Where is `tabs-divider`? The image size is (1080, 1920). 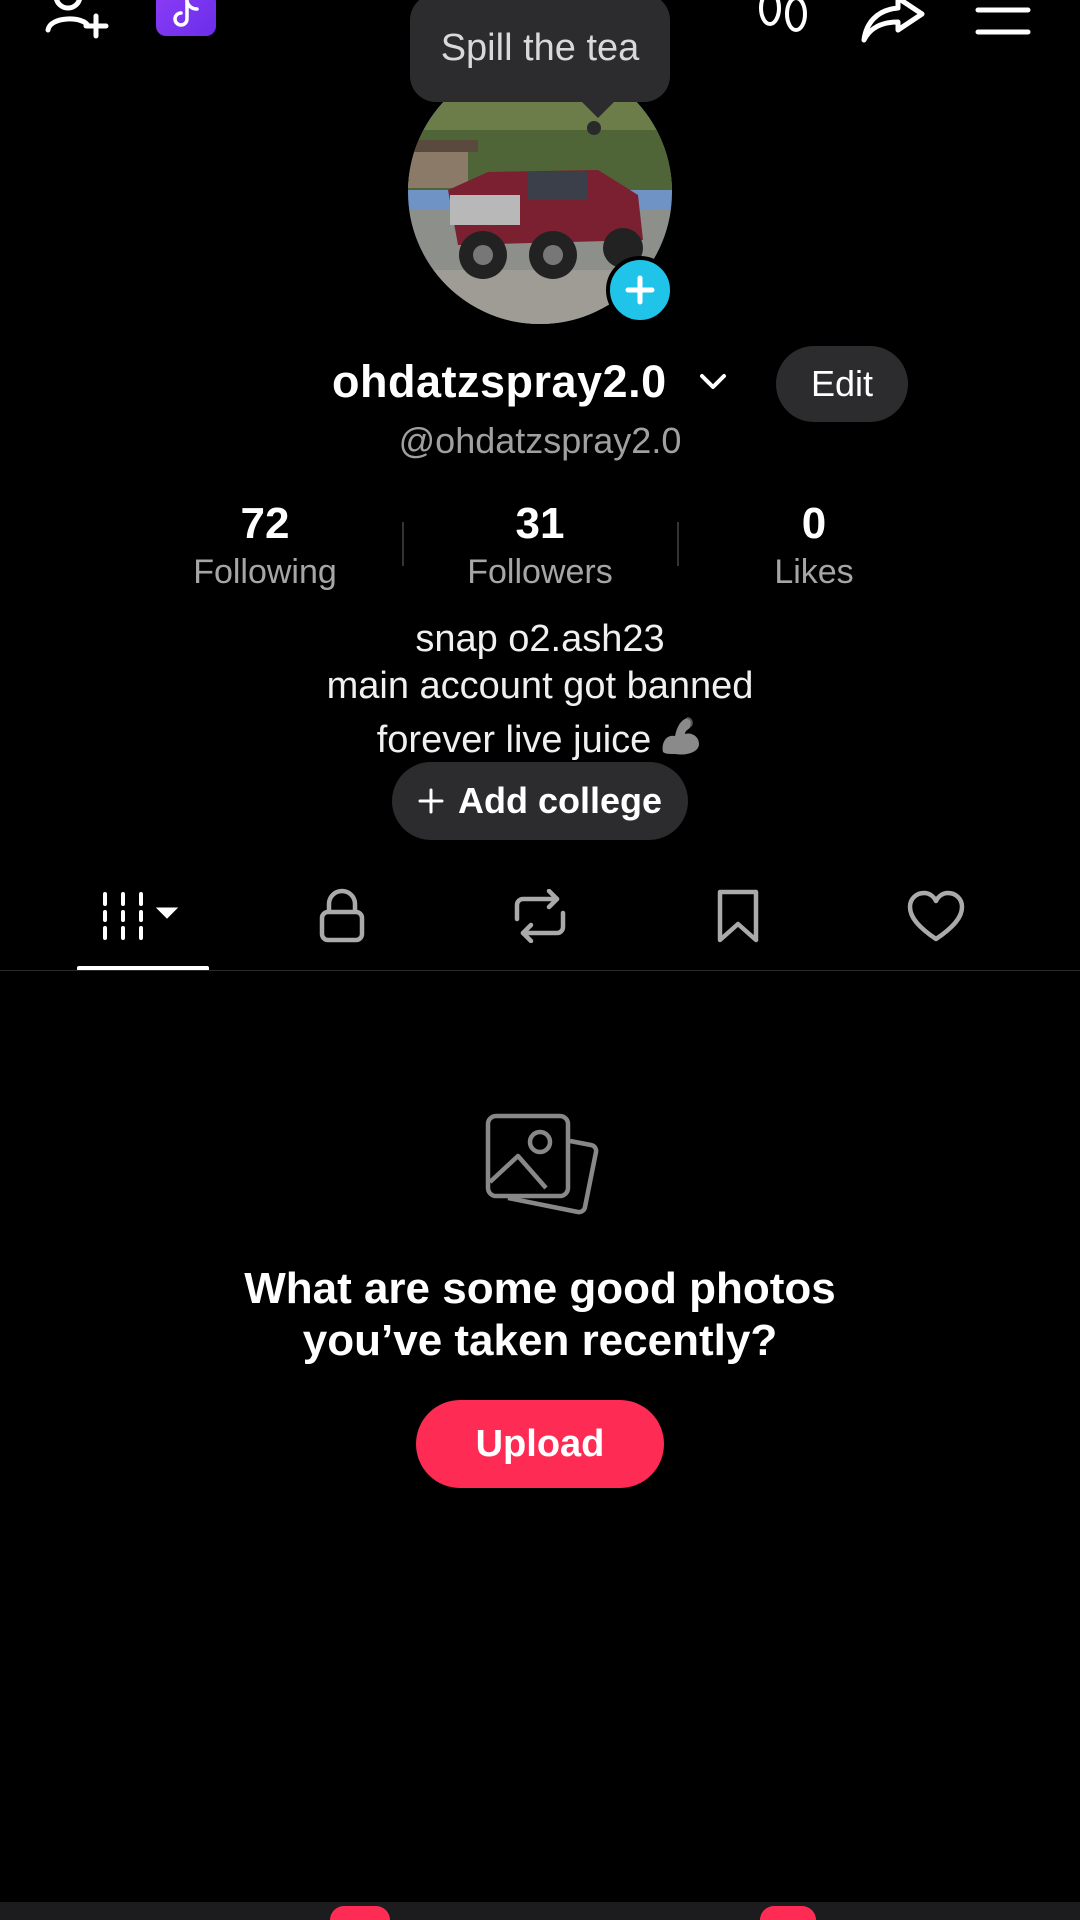
tabs-divider is located at coordinates (540, 970).